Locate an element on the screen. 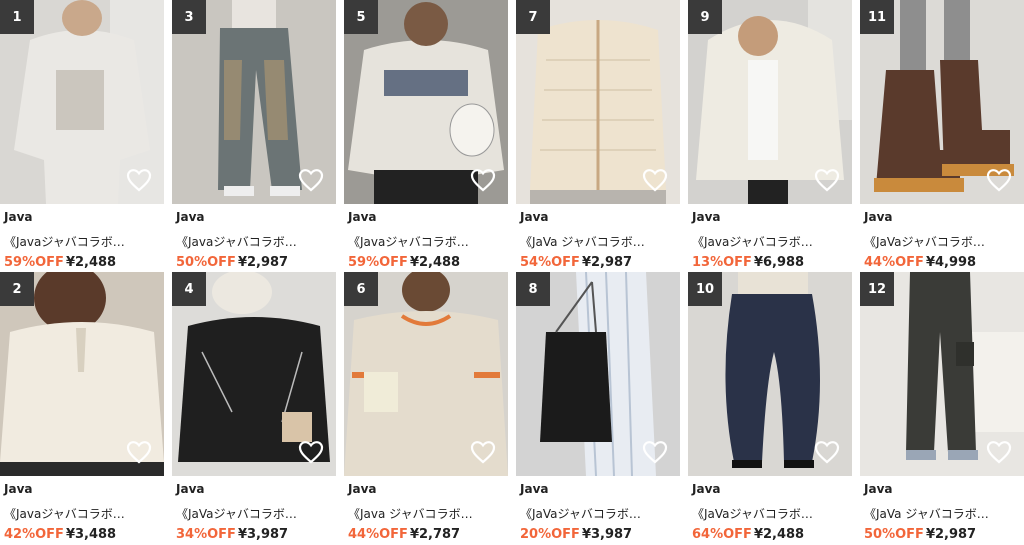  product-image: 12 is located at coordinates (942, 374).